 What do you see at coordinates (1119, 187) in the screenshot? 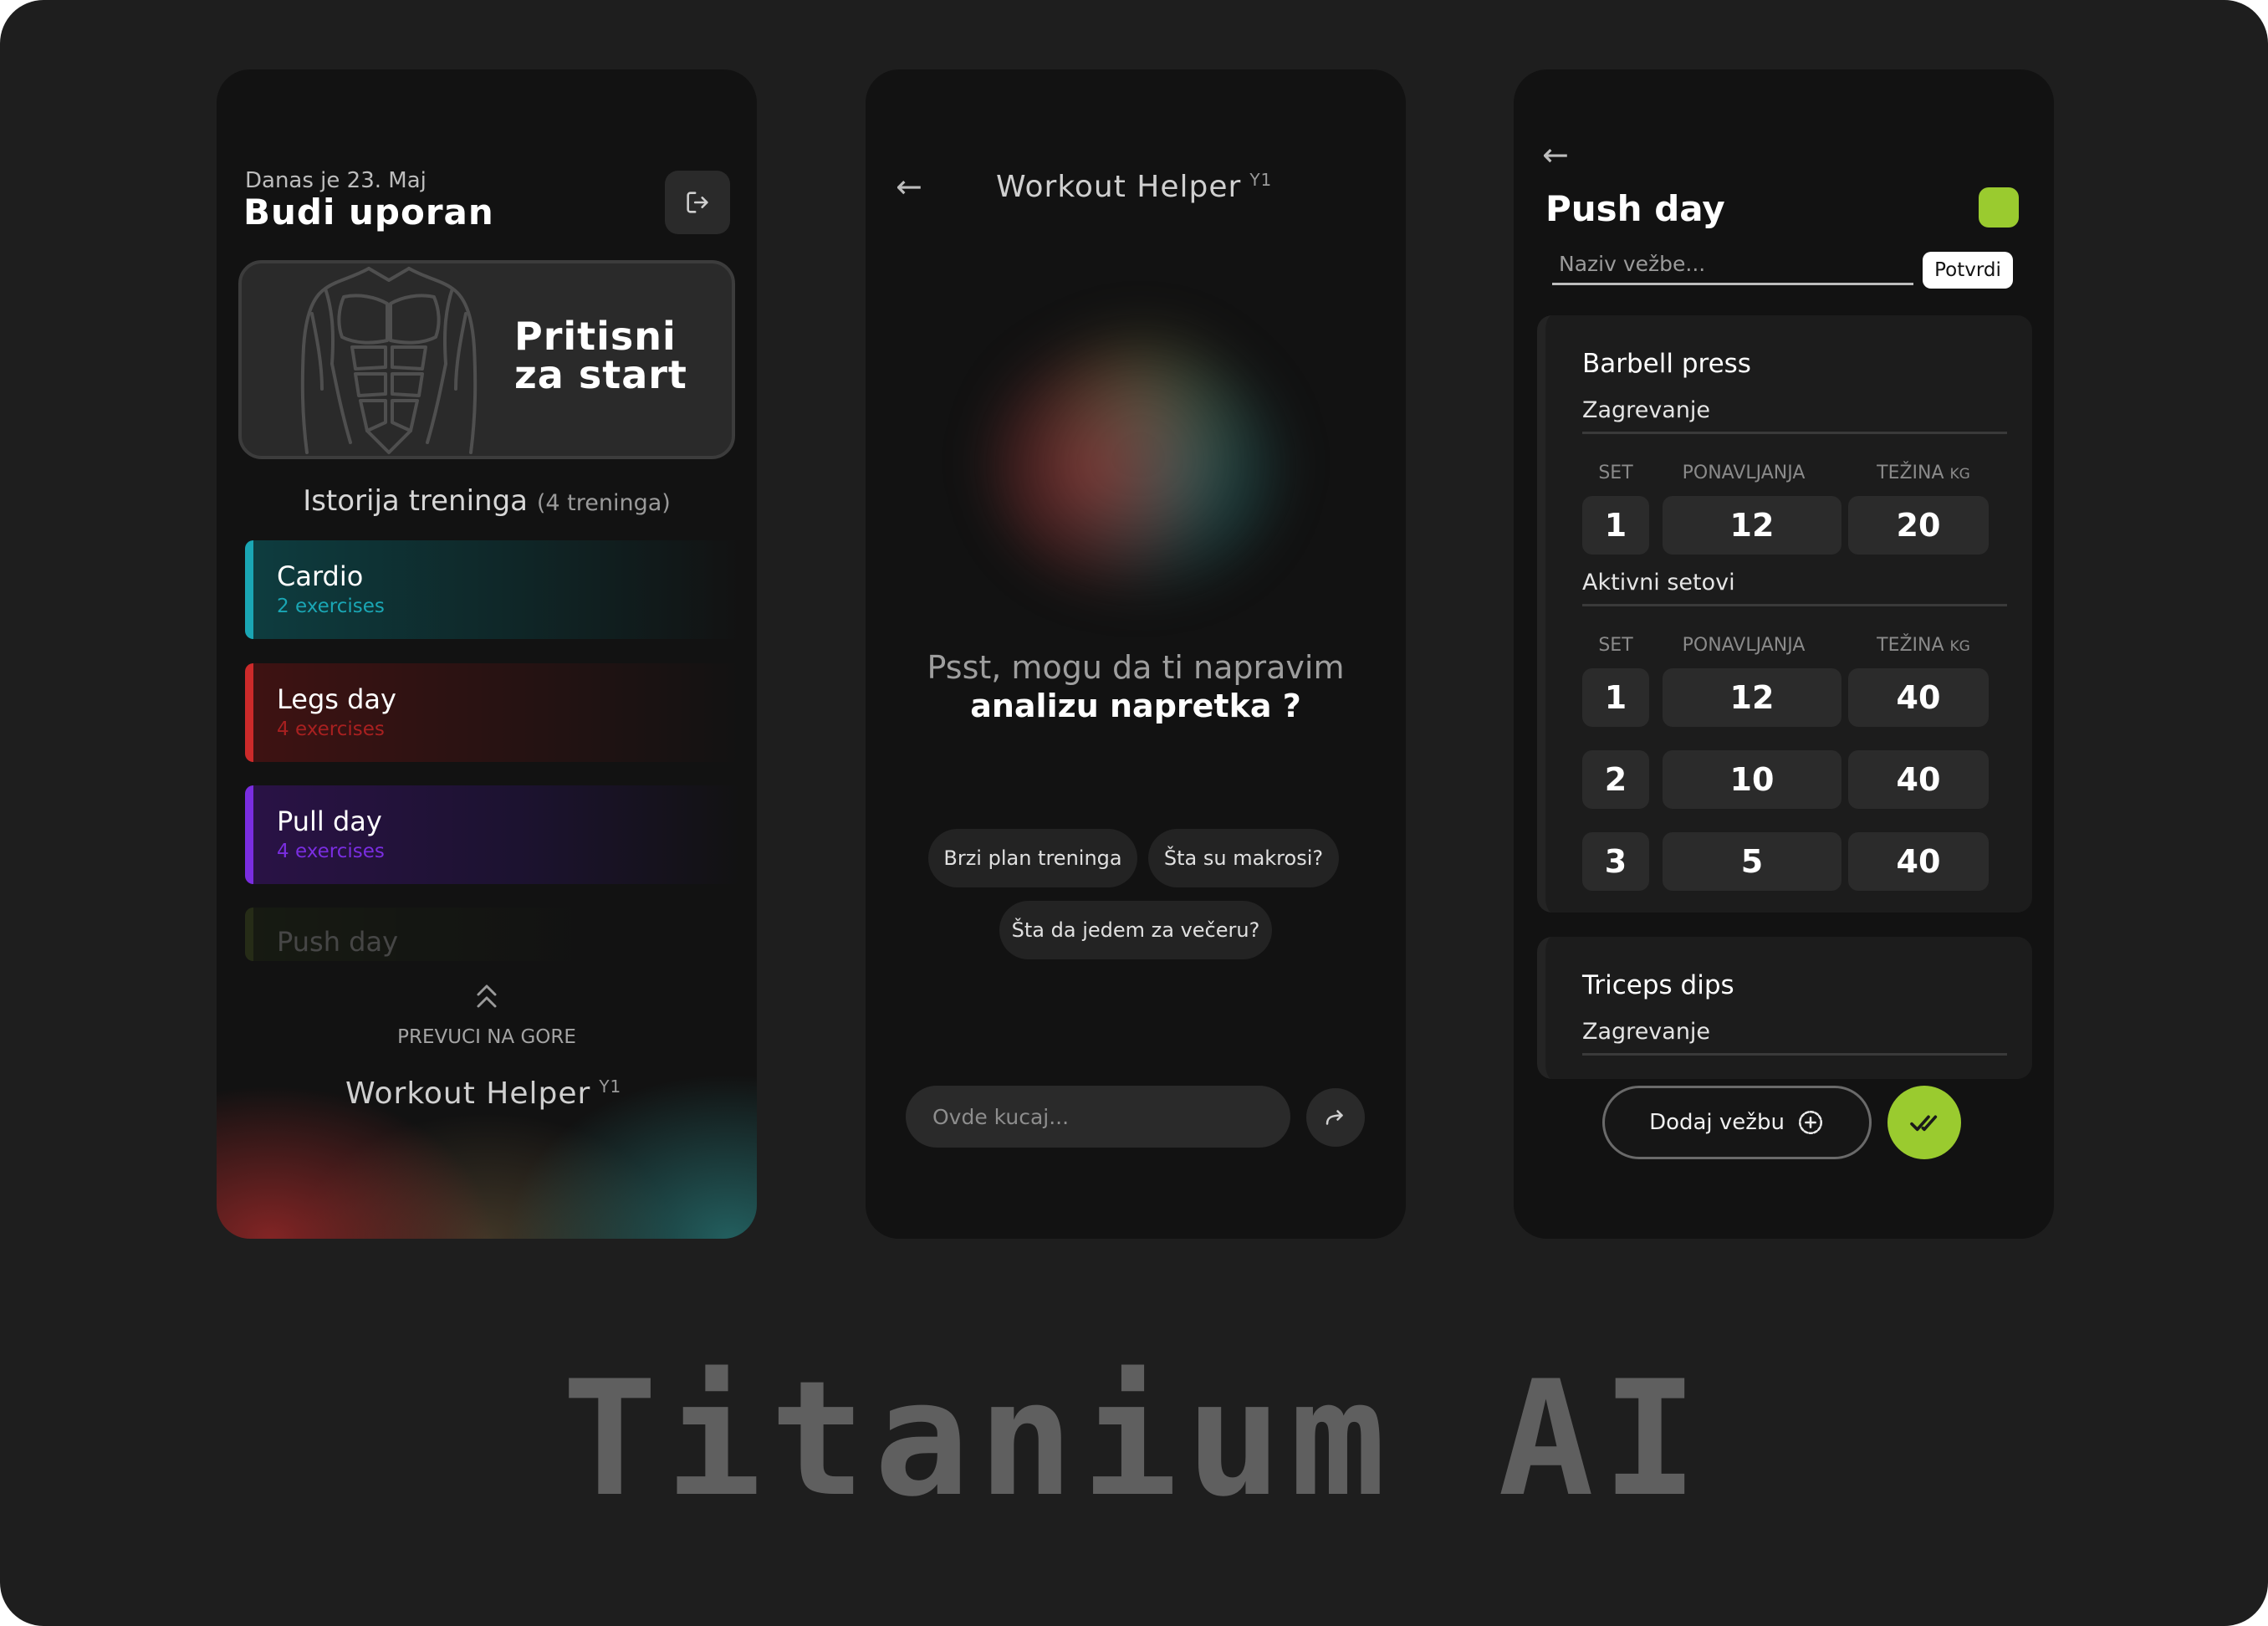
I see `assistant-title-text: Workout Helper` at bounding box center [1119, 187].